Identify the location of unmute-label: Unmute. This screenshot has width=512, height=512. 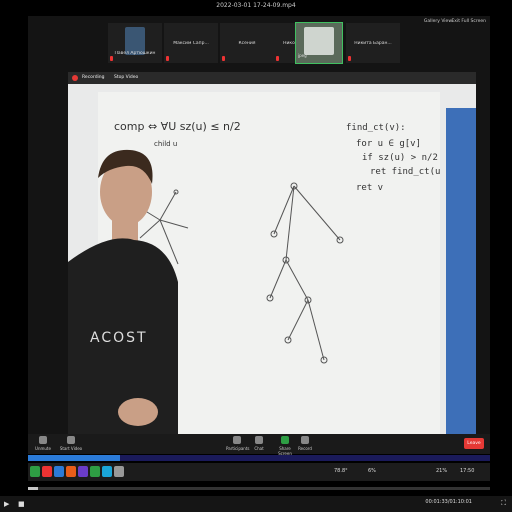
(43, 448).